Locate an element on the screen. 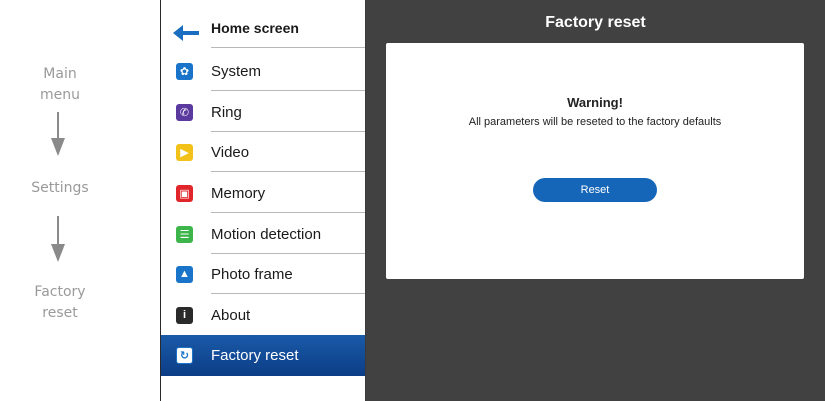 This screenshot has width=825, height=401. menu-item-about: i About is located at coordinates (263, 315).